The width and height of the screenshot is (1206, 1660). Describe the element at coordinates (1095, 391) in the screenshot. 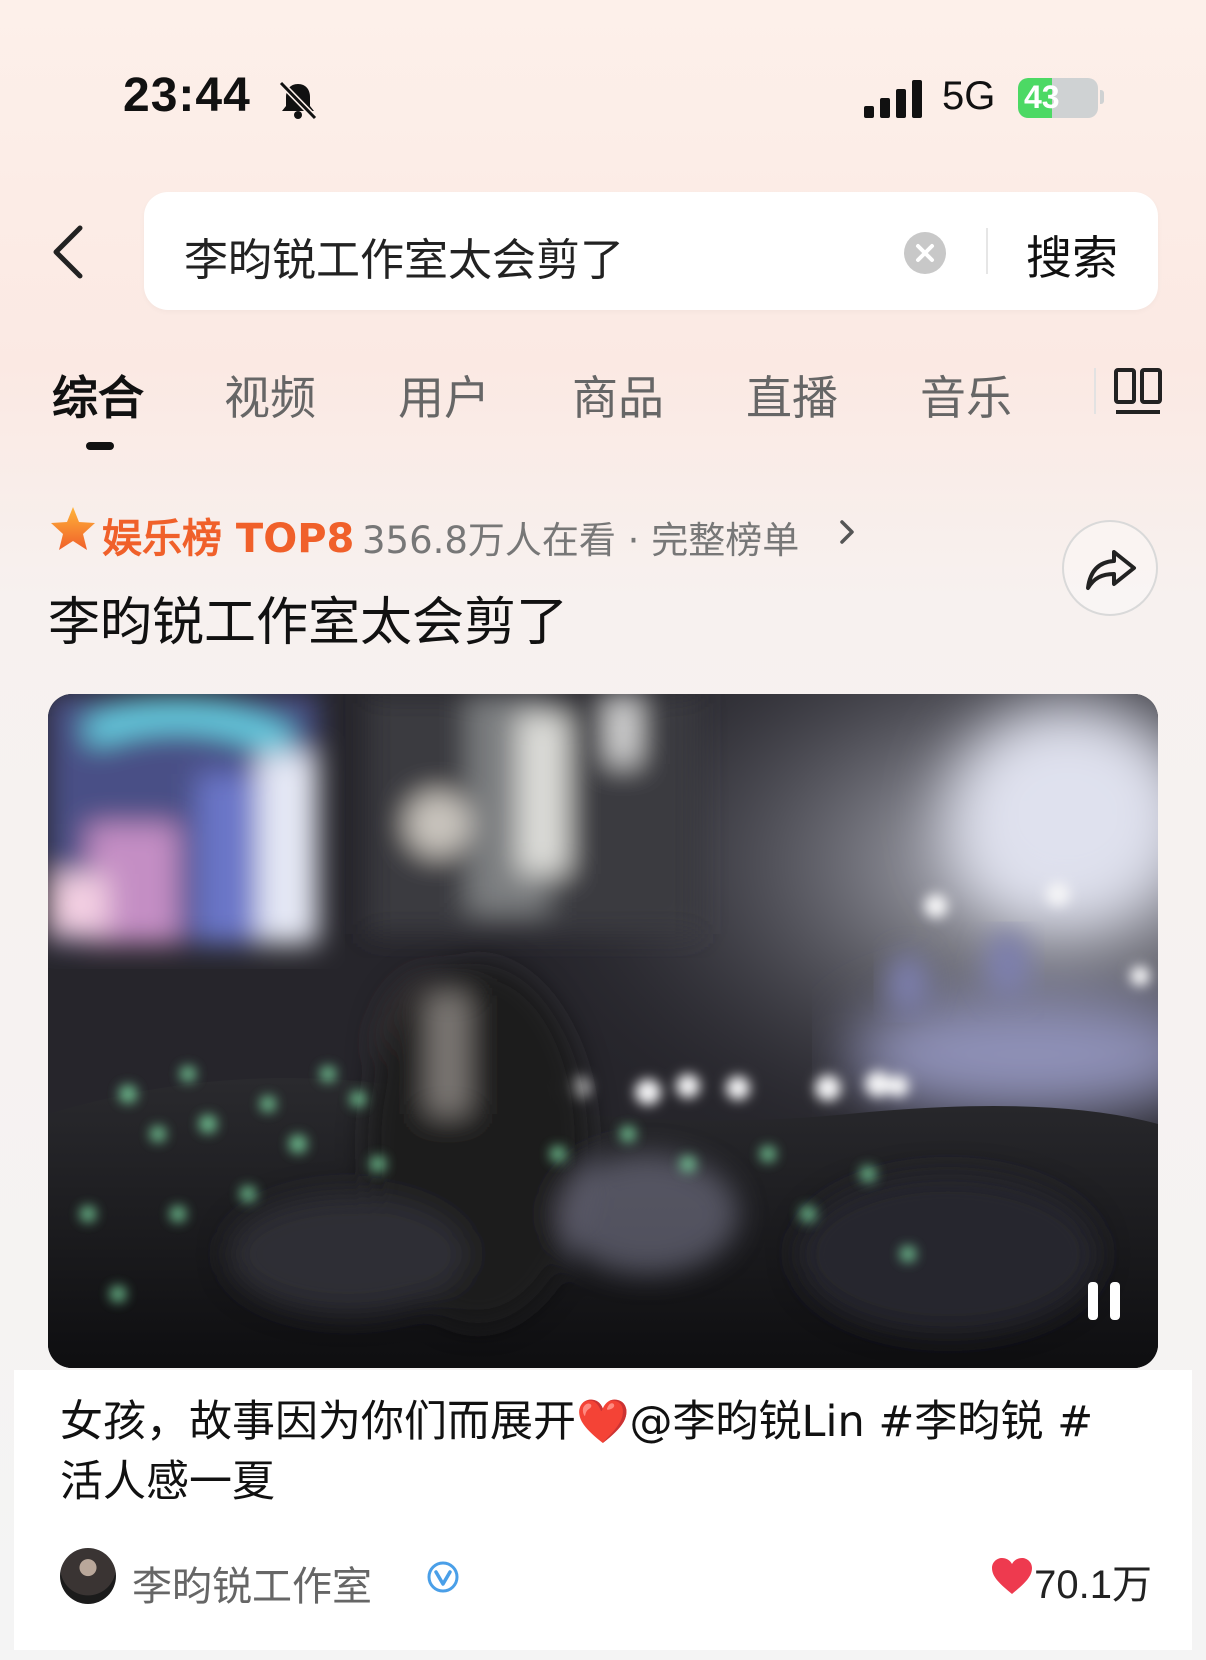

I see `tab-divider` at that location.